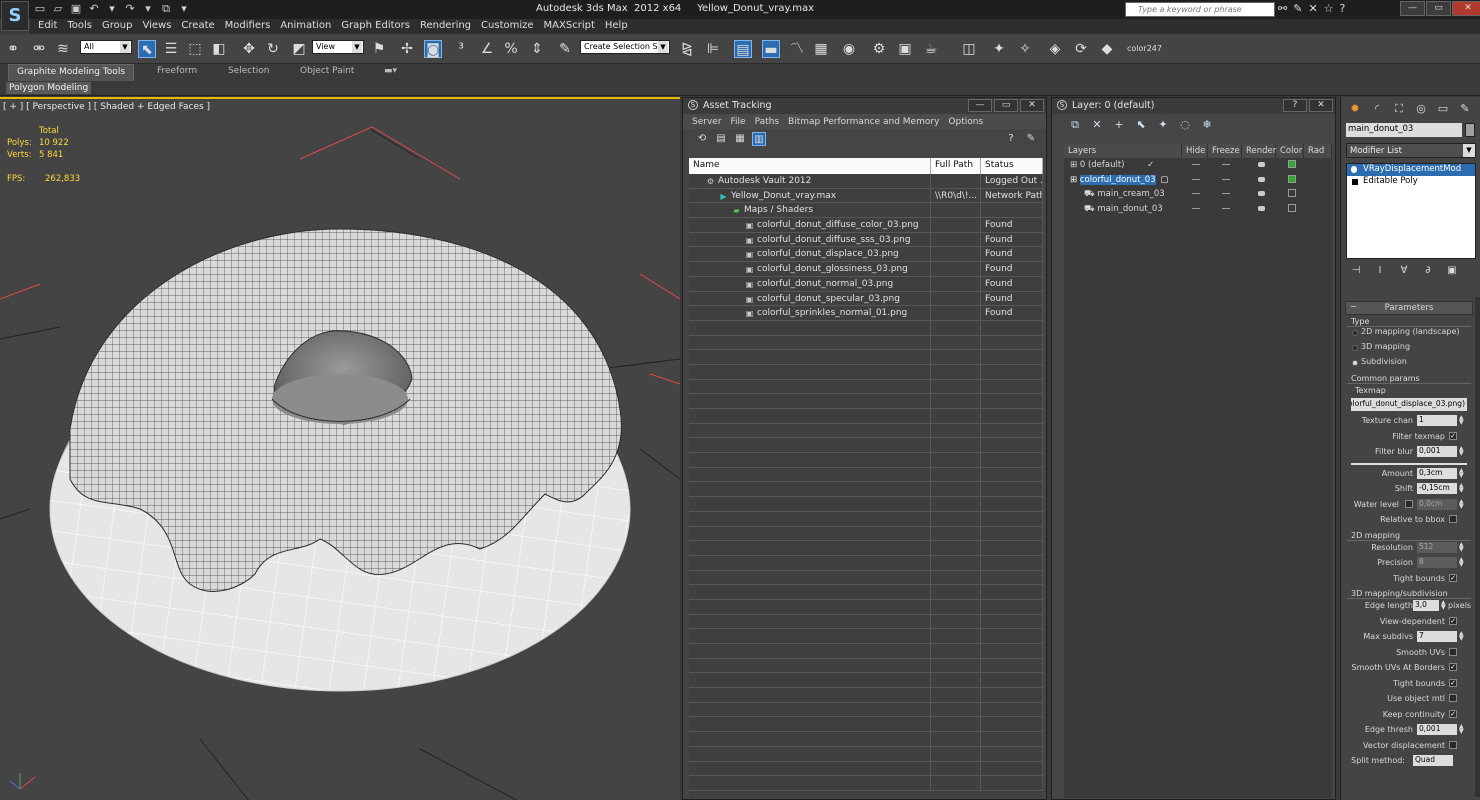 Image resolution: width=1480 pixels, height=800 pixels. I want to click on angle-snap-icon: ∠, so click(487, 49).